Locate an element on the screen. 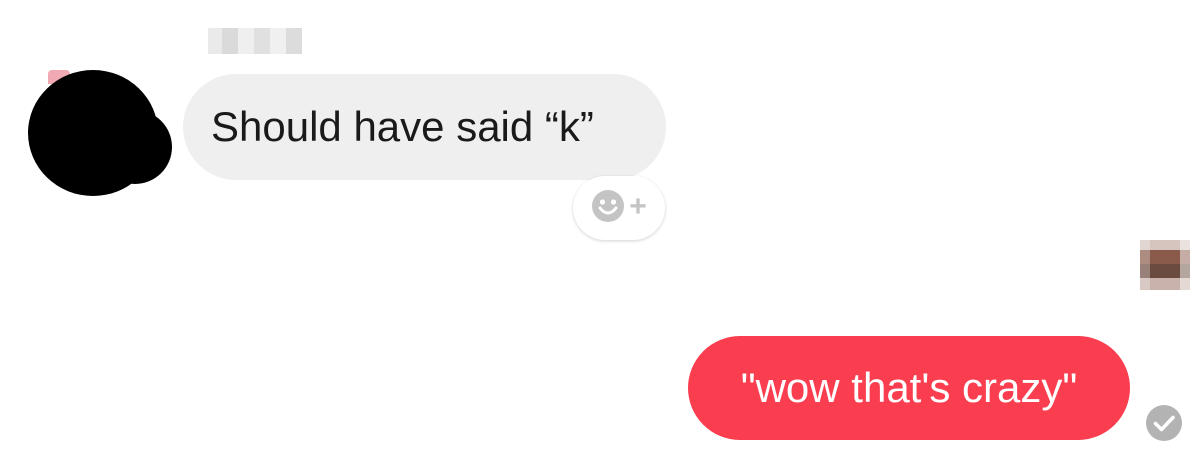 This screenshot has width=1200, height=465. incoming-message-bubble: Should have said “k” is located at coordinates (424, 127).